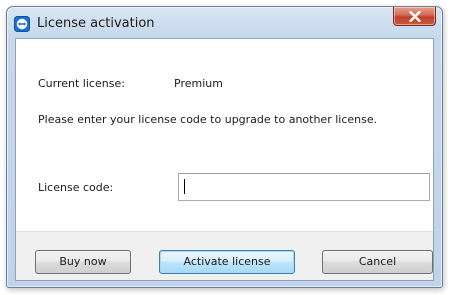 The width and height of the screenshot is (451, 295). What do you see at coordinates (198, 83) in the screenshot?
I see `current-license-value: Premium` at bounding box center [198, 83].